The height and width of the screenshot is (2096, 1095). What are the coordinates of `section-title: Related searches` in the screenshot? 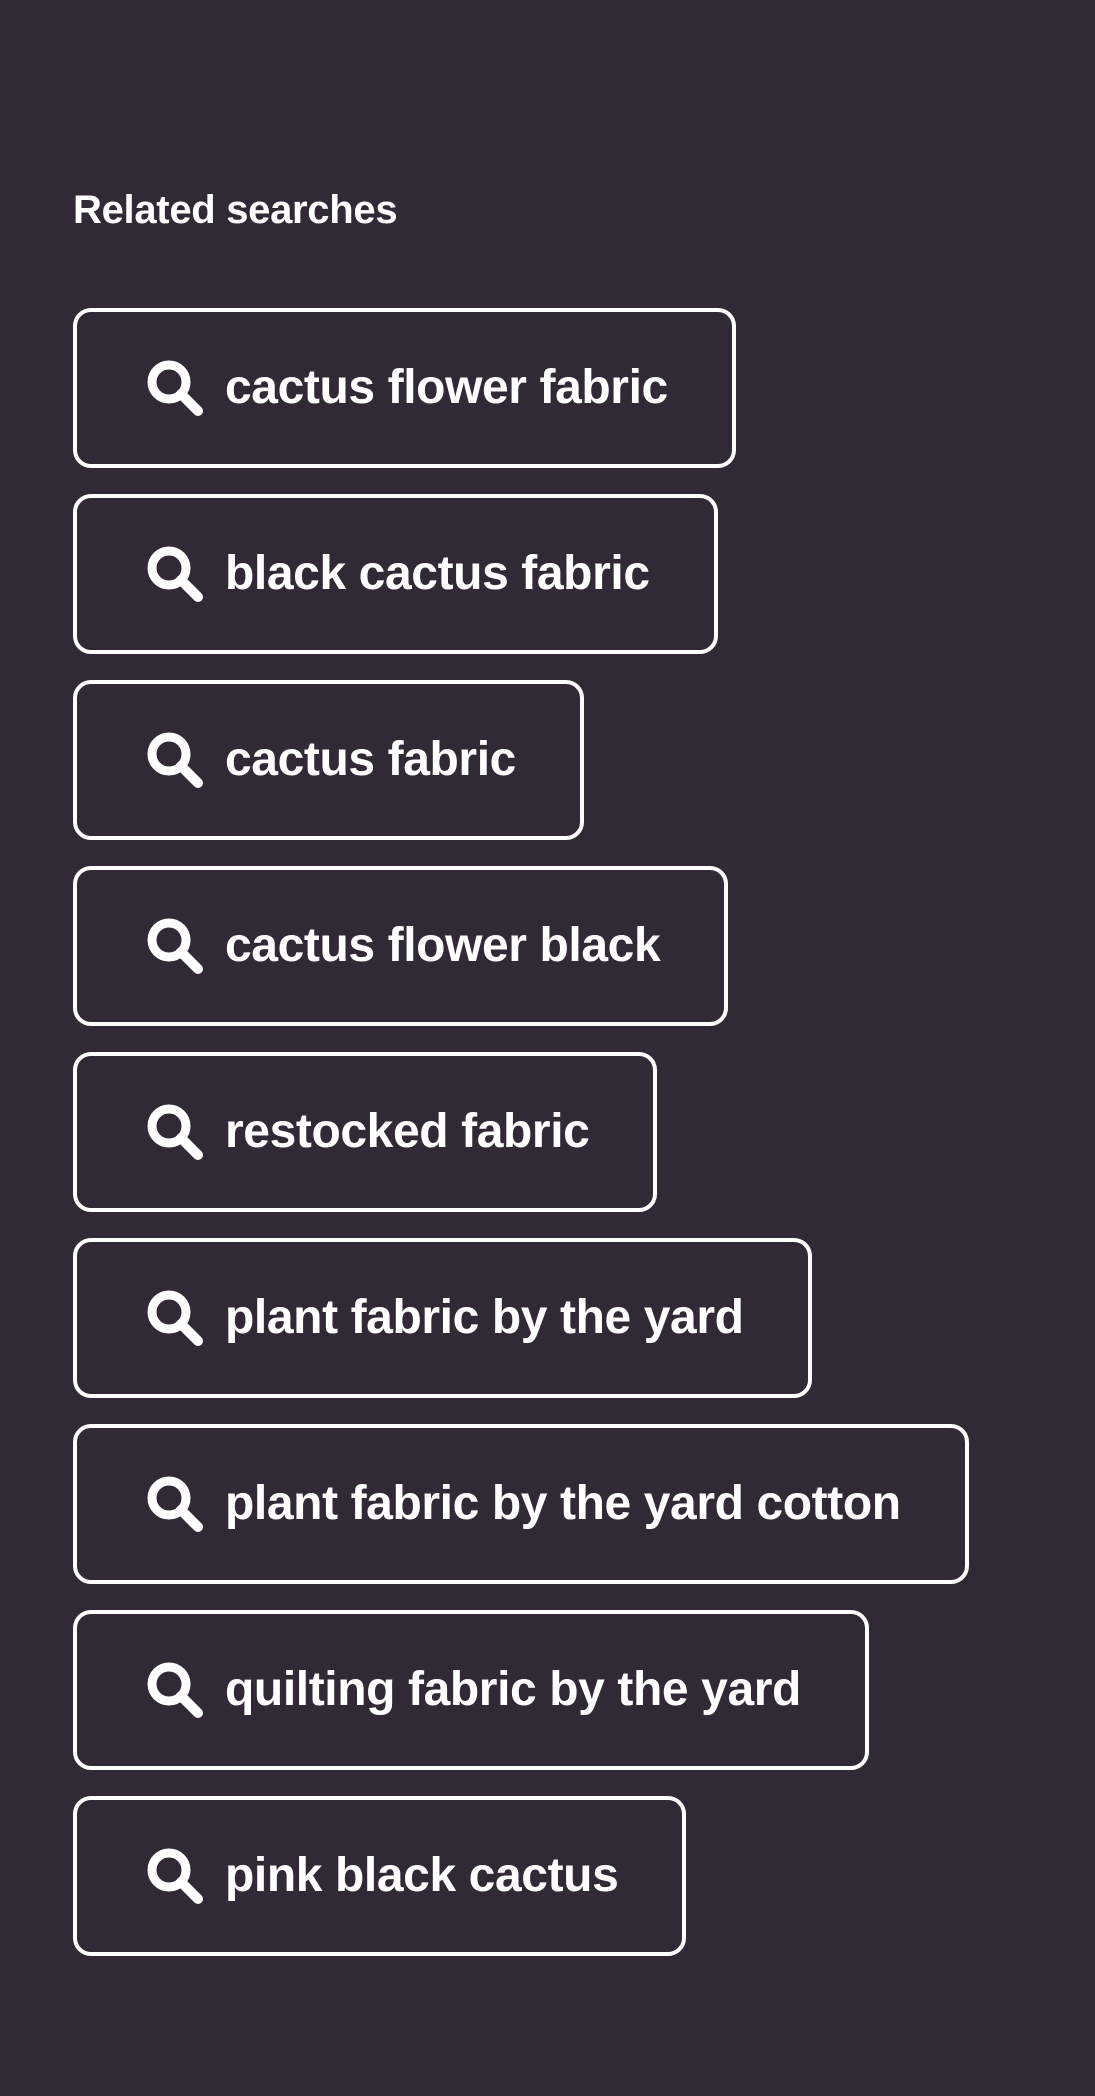 It's located at (235, 210).